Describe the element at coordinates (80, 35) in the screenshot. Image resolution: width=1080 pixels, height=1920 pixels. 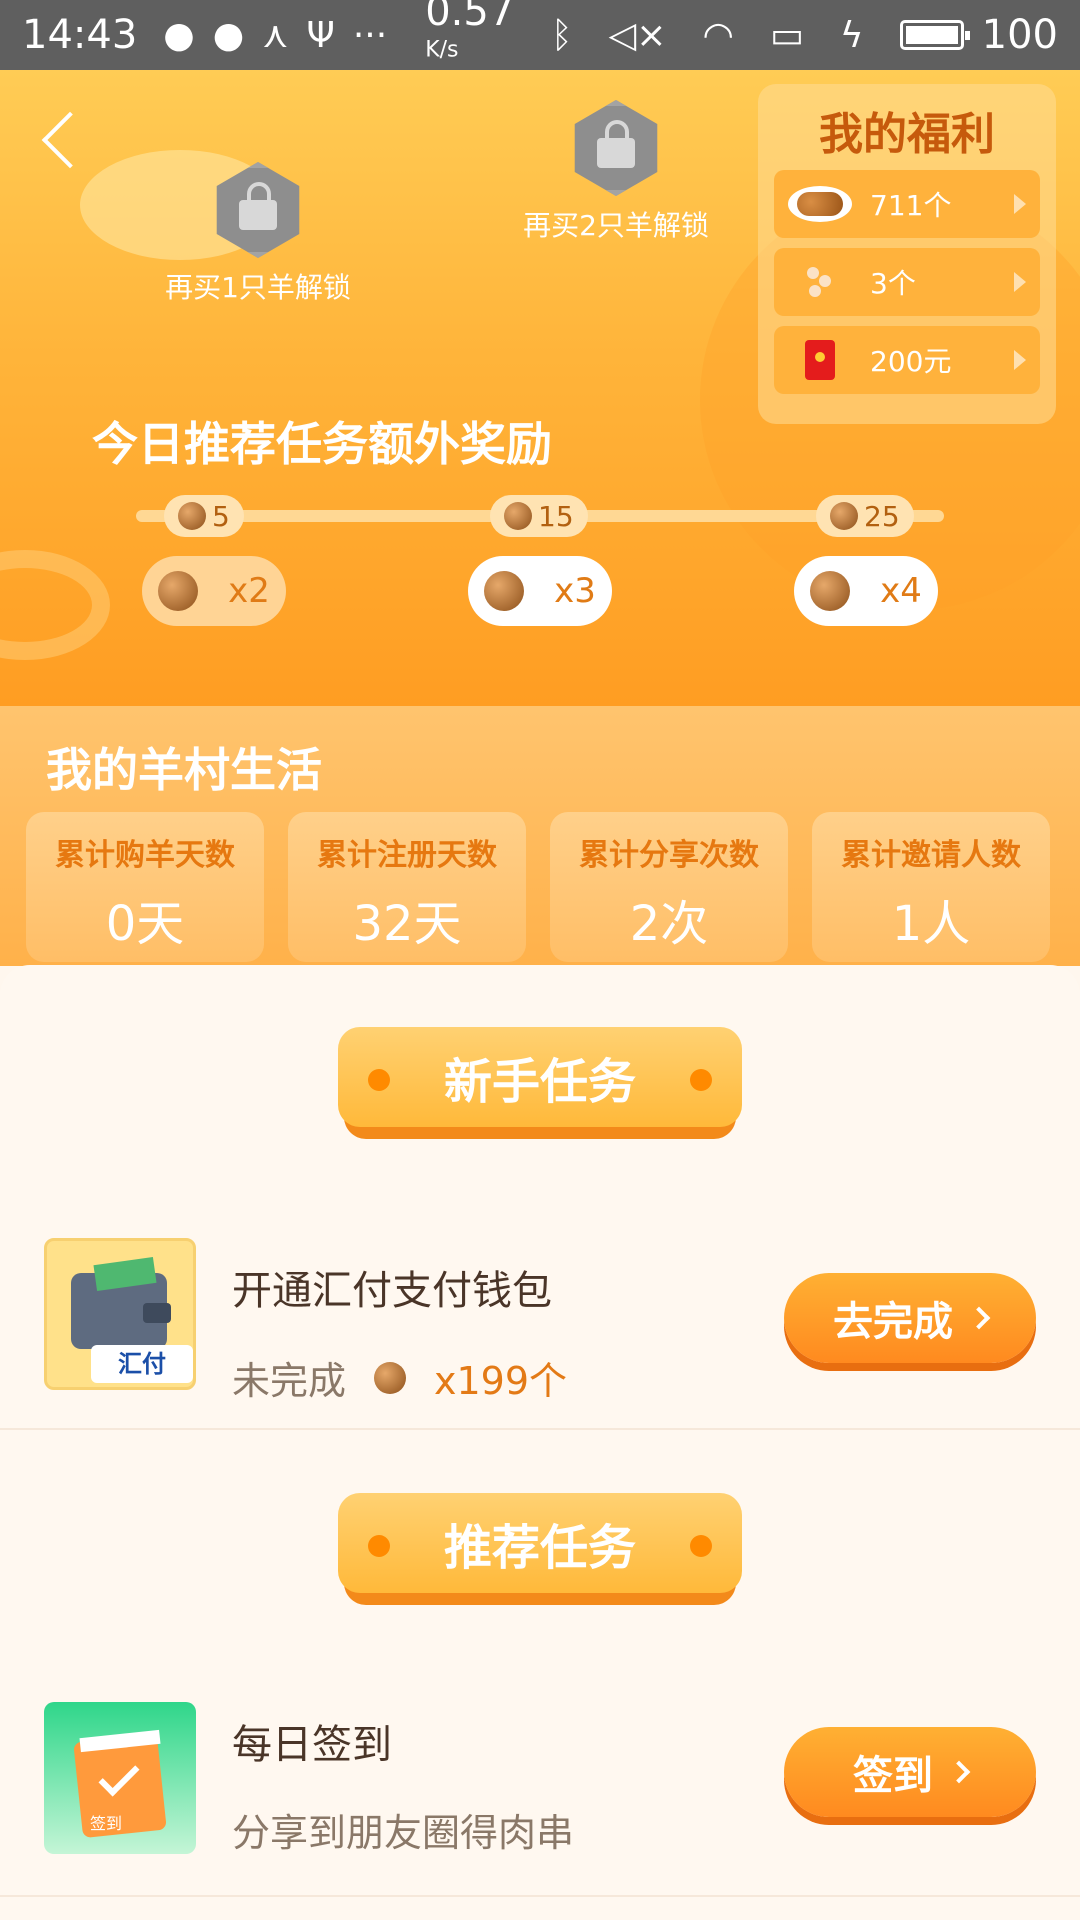
I see `status-time: 14:43` at that location.